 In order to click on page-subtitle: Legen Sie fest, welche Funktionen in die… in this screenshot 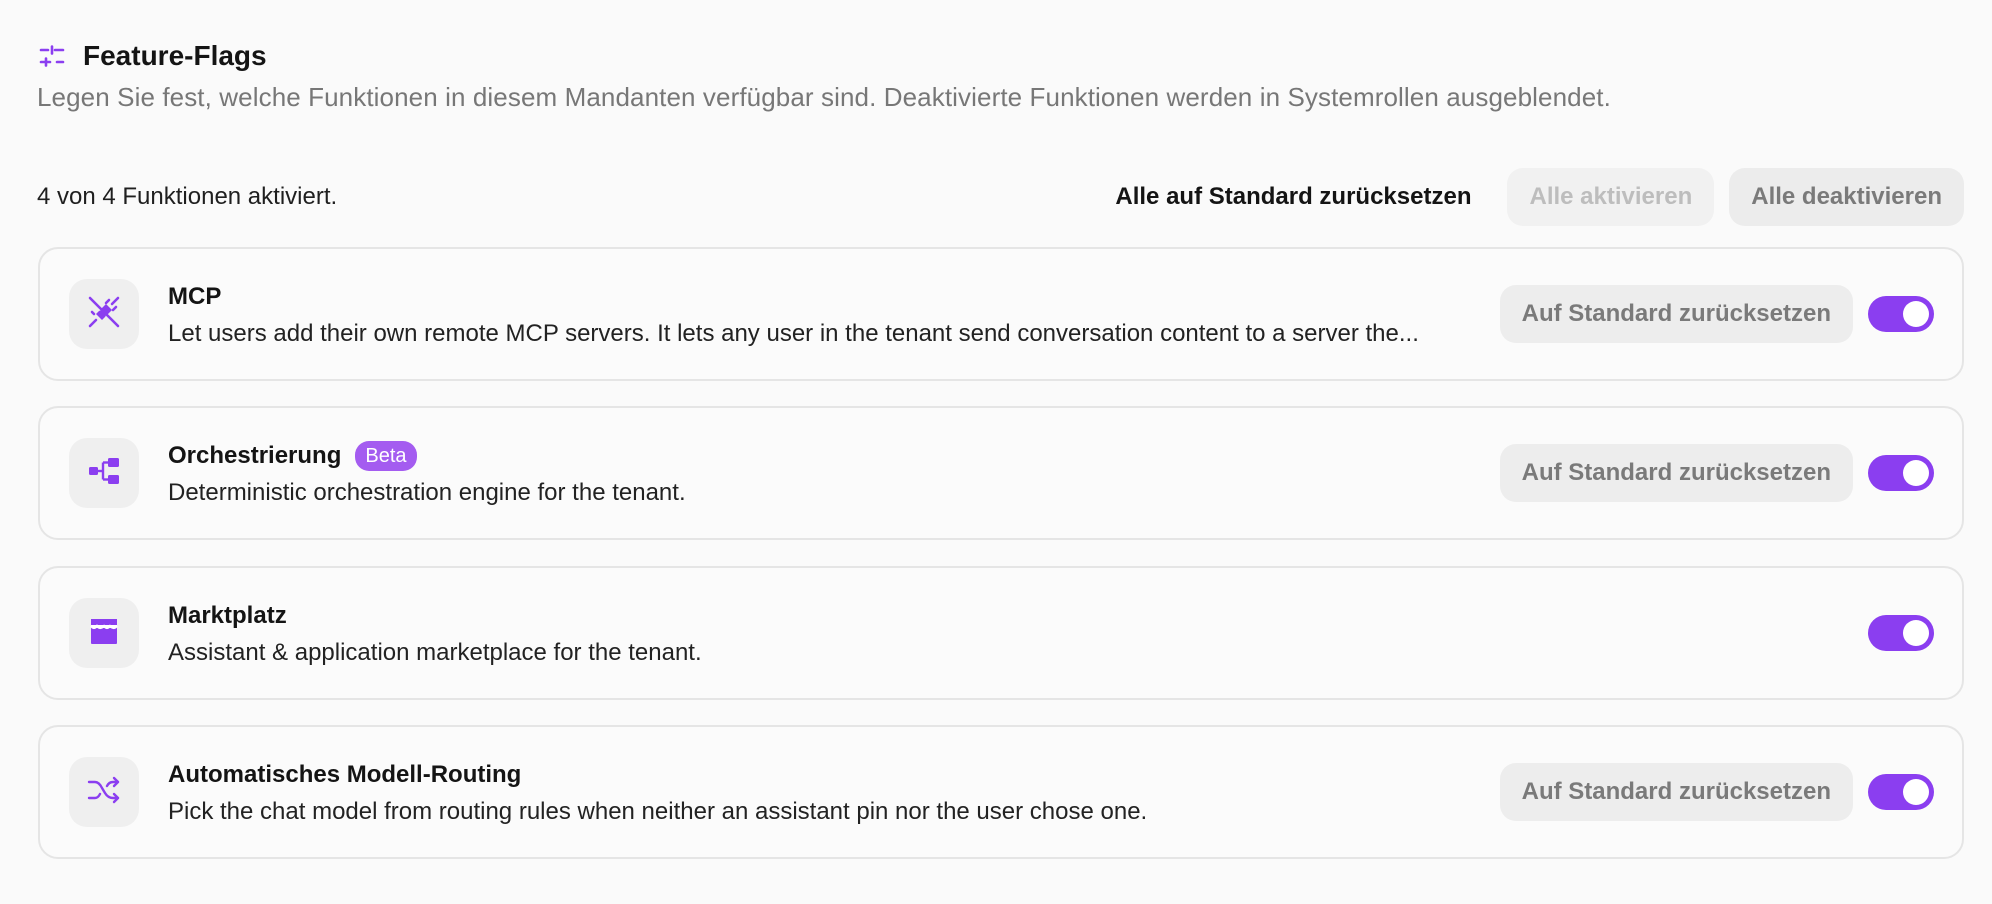, I will do `click(824, 97)`.